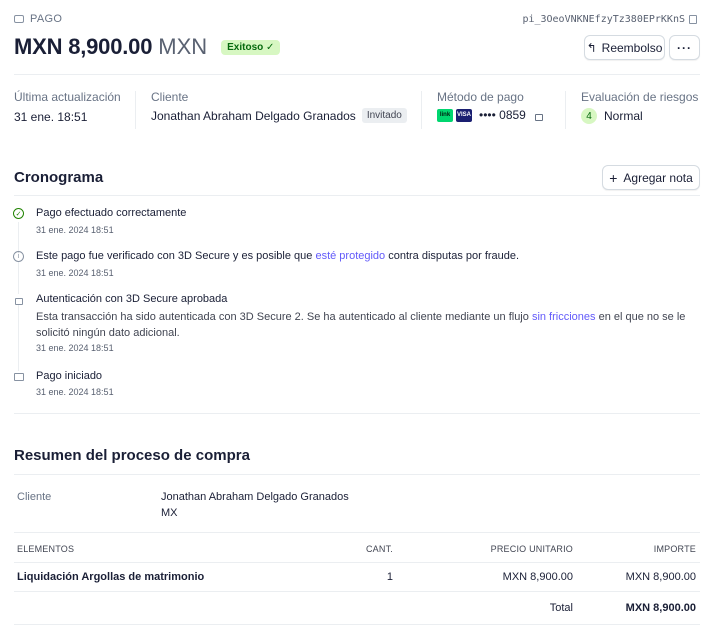 Image resolution: width=723 pixels, height=628 pixels. What do you see at coordinates (357, 195) in the screenshot?
I see `timeline-divider` at bounding box center [357, 195].